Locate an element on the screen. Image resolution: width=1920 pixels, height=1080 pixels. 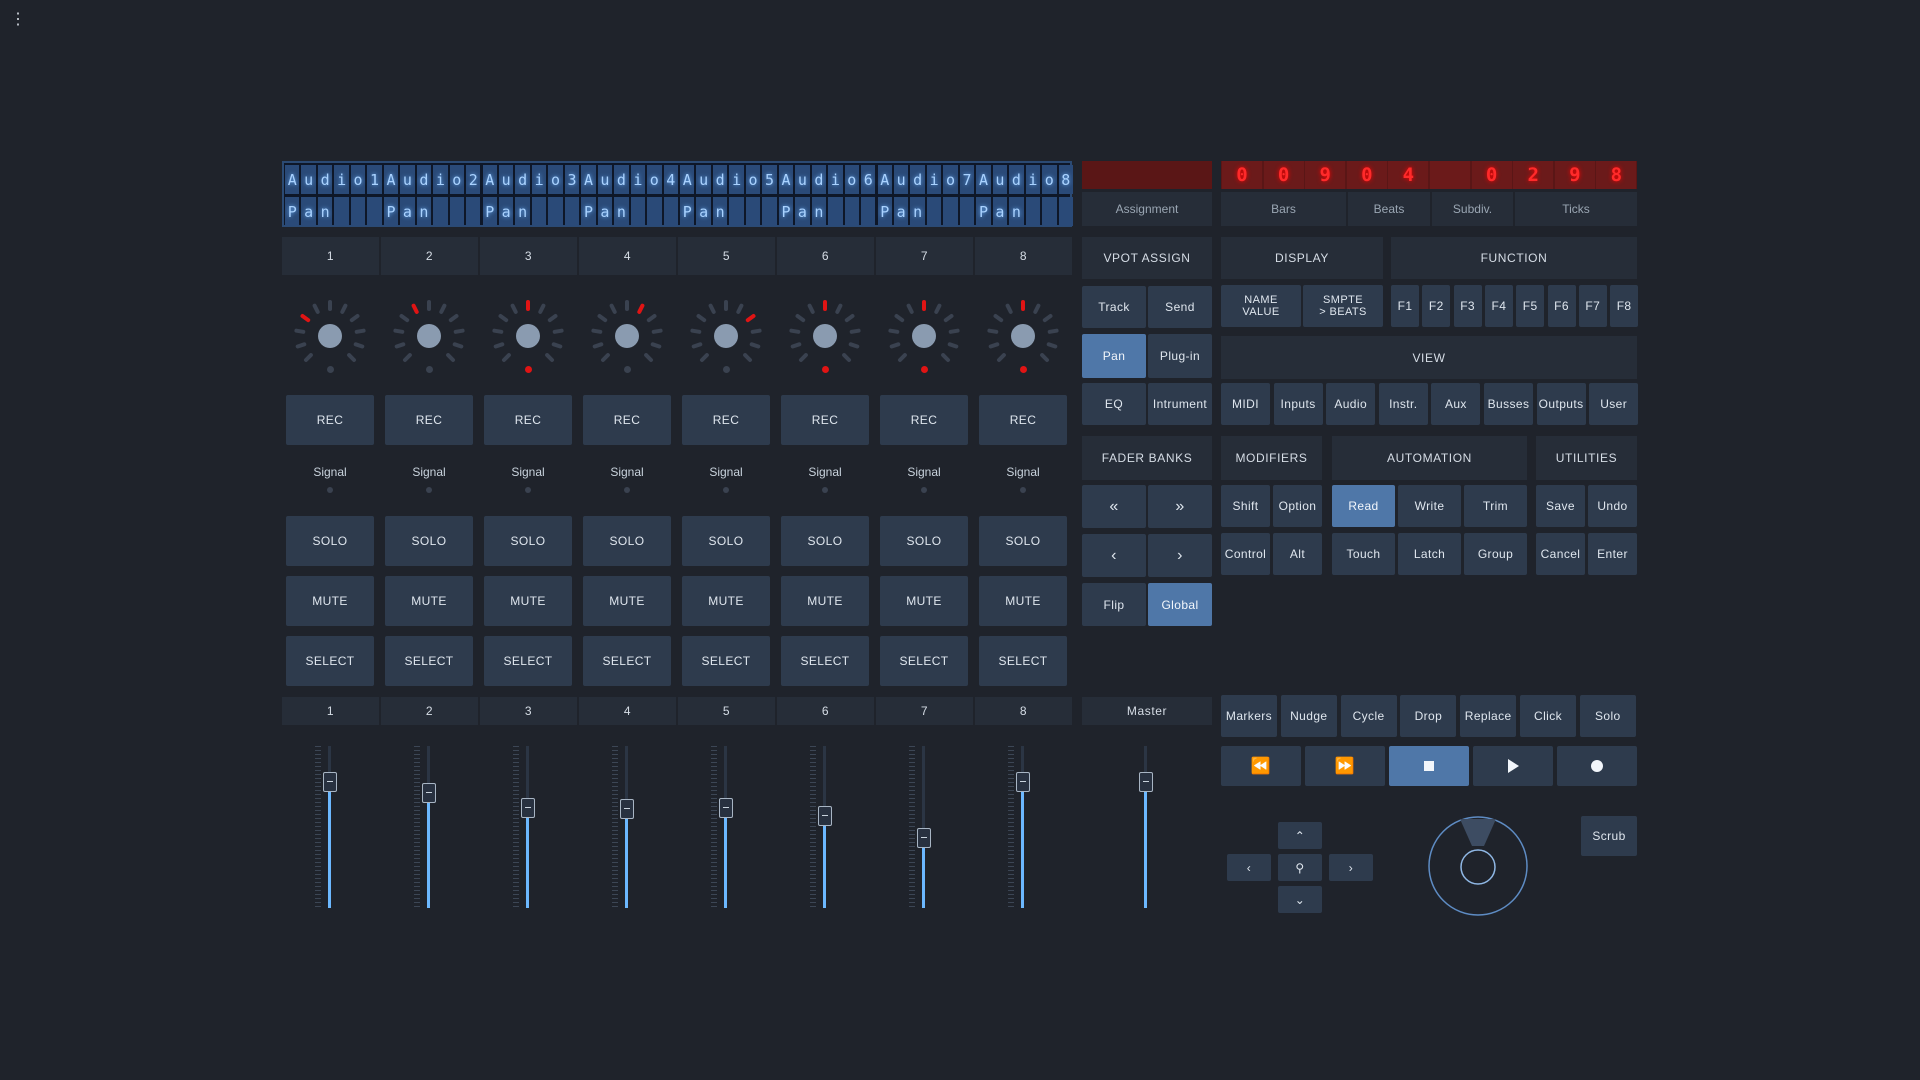
record-button is located at coordinates (1597, 766).